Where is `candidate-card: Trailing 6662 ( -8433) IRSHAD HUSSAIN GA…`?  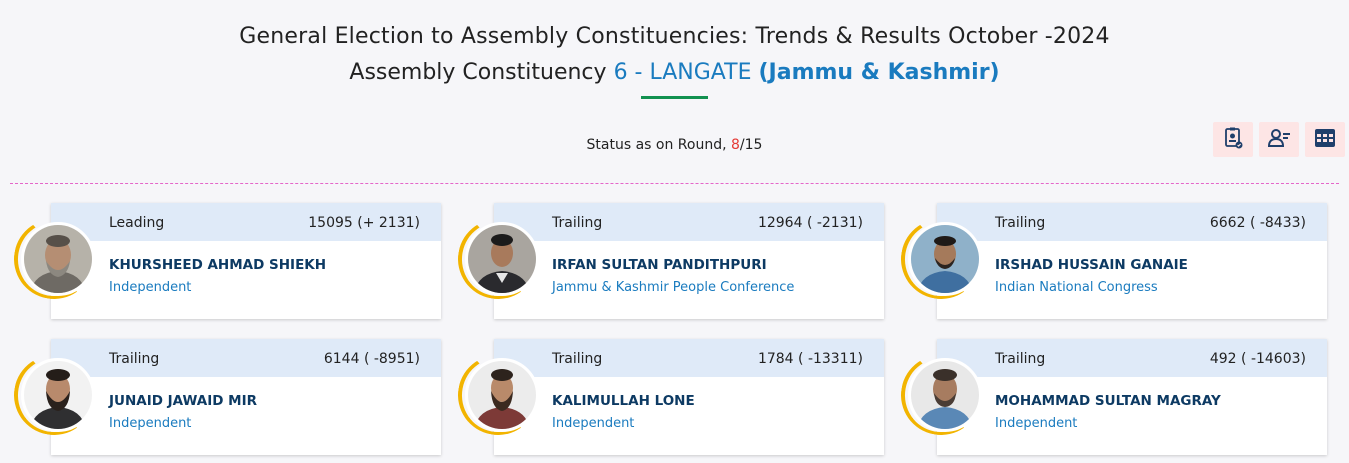
candidate-card: Trailing 6662 ( -8433) IRSHAD HUSSAIN GA… is located at coordinates (1132, 261).